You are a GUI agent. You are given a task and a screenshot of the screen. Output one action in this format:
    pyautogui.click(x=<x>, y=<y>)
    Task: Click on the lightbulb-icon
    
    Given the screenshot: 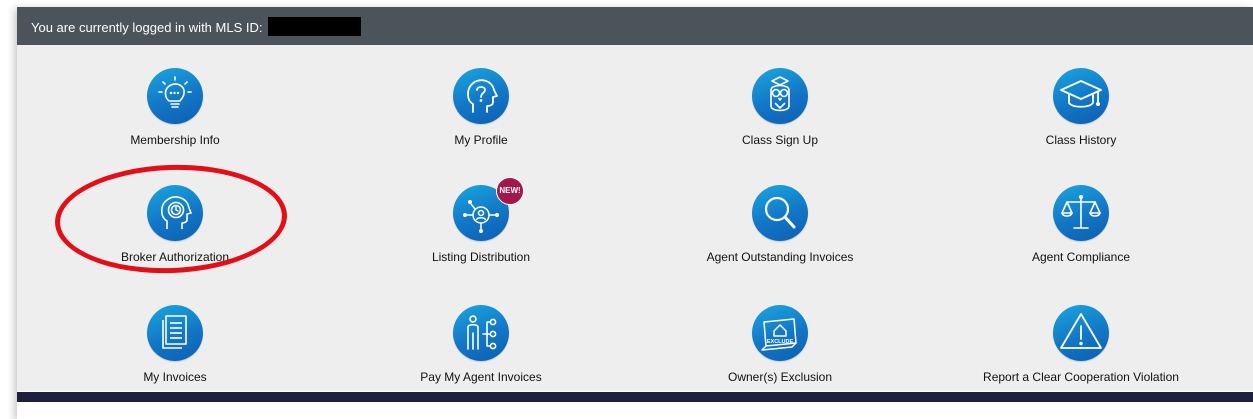 What is the action you would take?
    pyautogui.click(x=175, y=96)
    